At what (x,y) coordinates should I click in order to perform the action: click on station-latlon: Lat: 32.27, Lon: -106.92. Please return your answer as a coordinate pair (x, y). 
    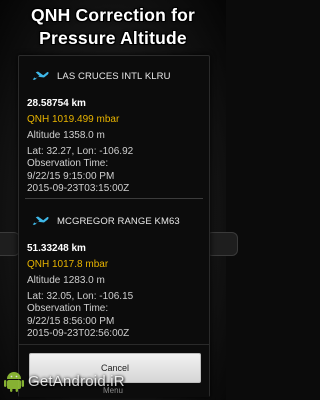
    Looking at the image, I should click on (80, 151).